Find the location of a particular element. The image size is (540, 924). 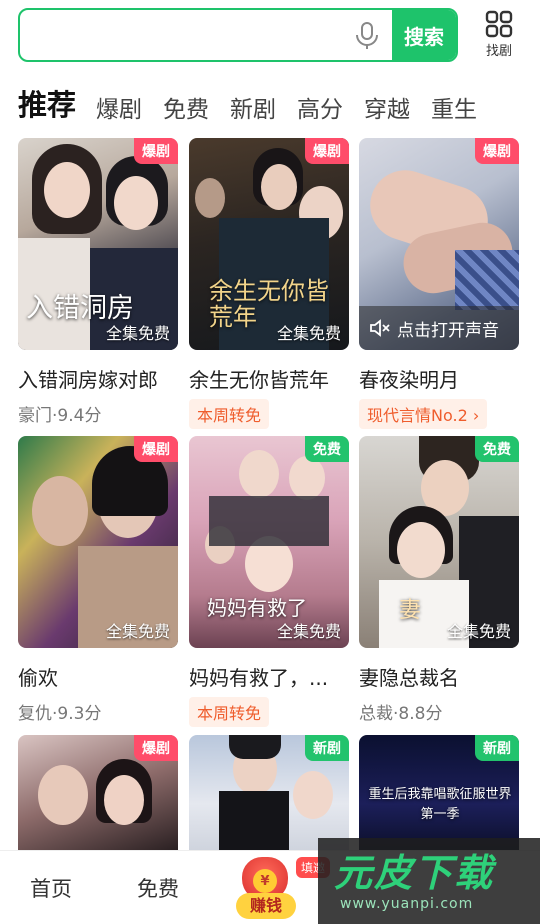

tab-high-score: 高分 is located at coordinates (320, 107).